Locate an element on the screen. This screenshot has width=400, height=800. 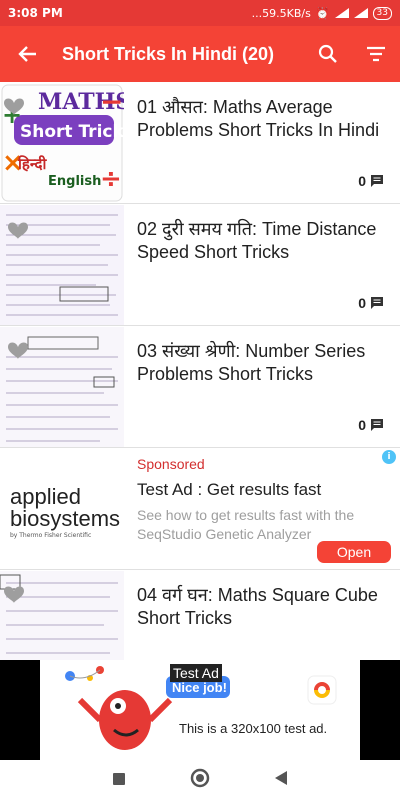
back-arrow-icon is located at coordinates (27, 54).